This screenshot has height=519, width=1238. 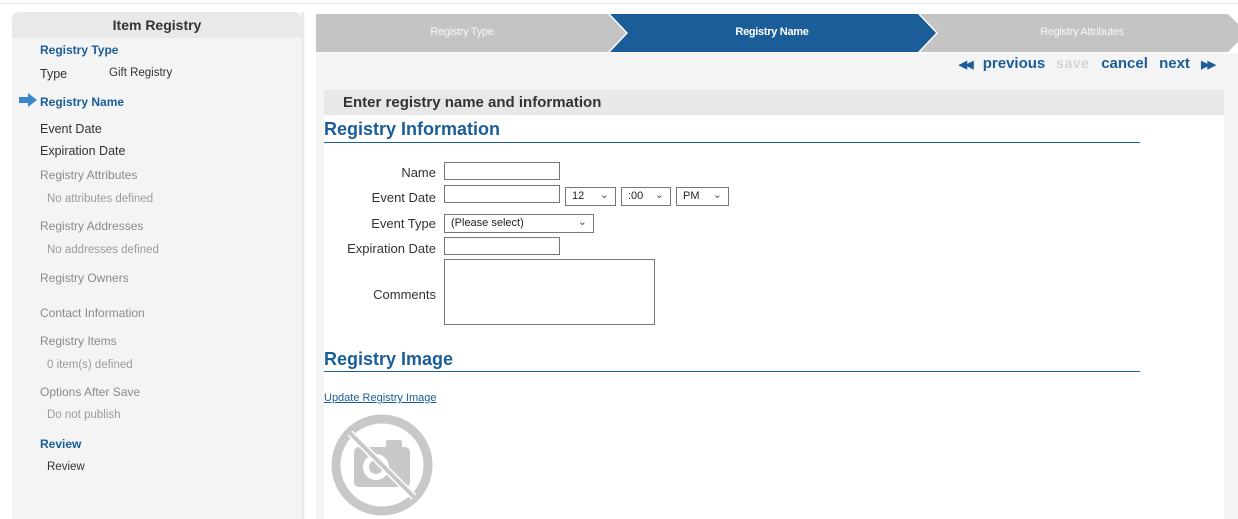 What do you see at coordinates (389, 359) in the screenshot?
I see `registry-image-title: Registry Image` at bounding box center [389, 359].